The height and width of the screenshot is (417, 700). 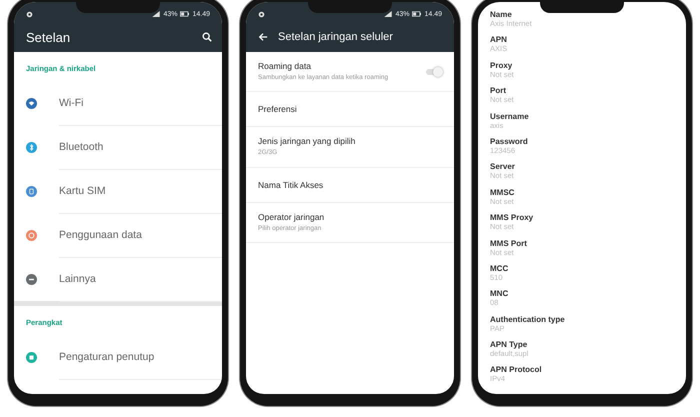 I want to click on network-setting-item: Preferensi, so click(x=350, y=110).